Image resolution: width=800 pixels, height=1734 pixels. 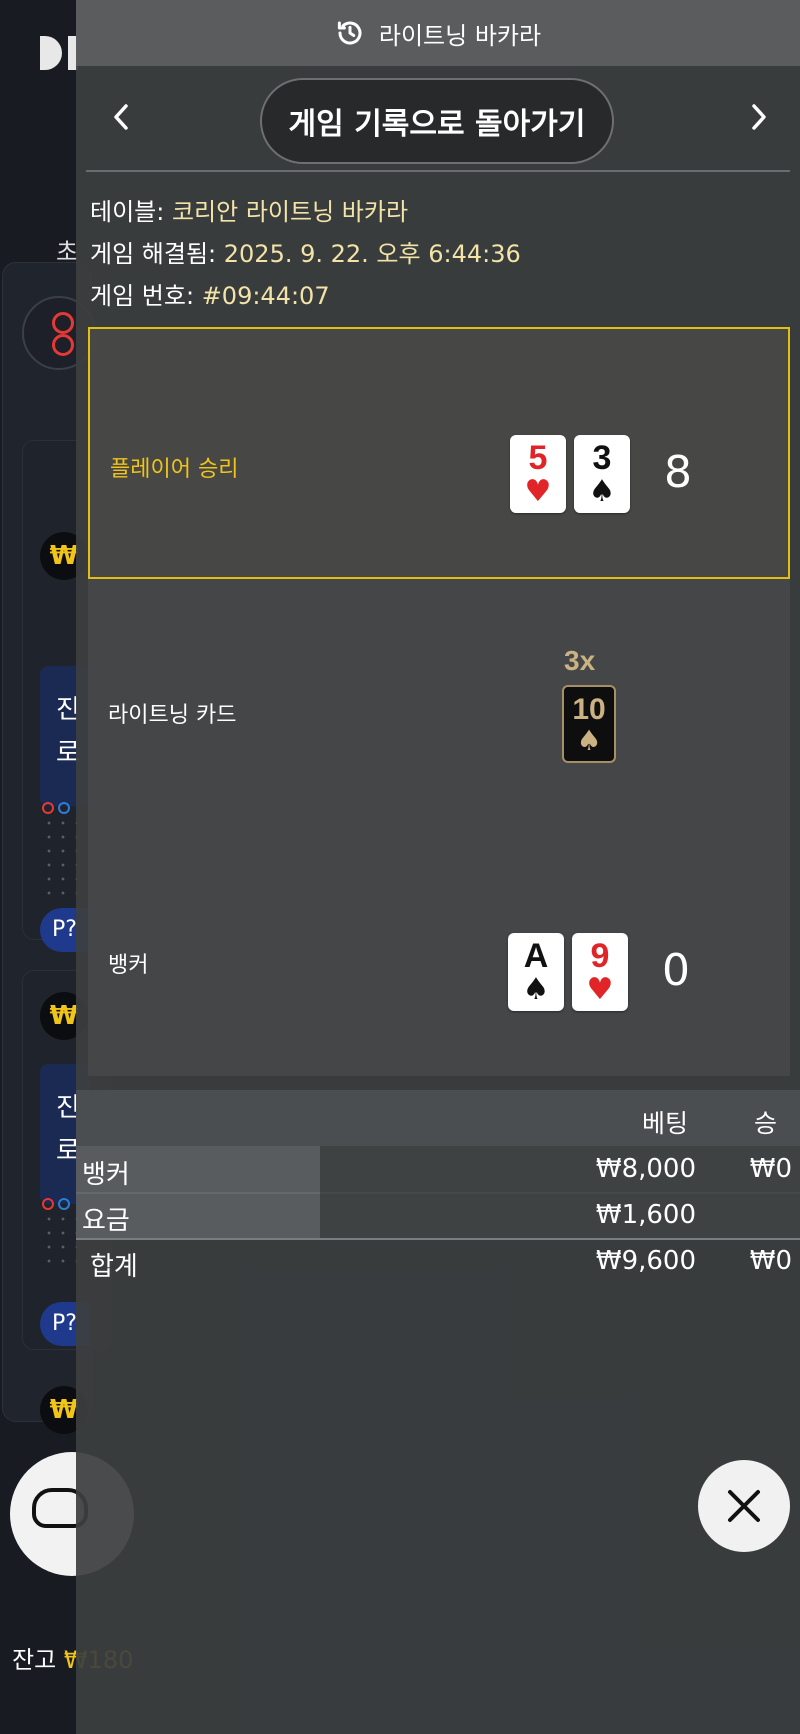 I want to click on game-number-label: 게임 번호:, so click(x=142, y=296).